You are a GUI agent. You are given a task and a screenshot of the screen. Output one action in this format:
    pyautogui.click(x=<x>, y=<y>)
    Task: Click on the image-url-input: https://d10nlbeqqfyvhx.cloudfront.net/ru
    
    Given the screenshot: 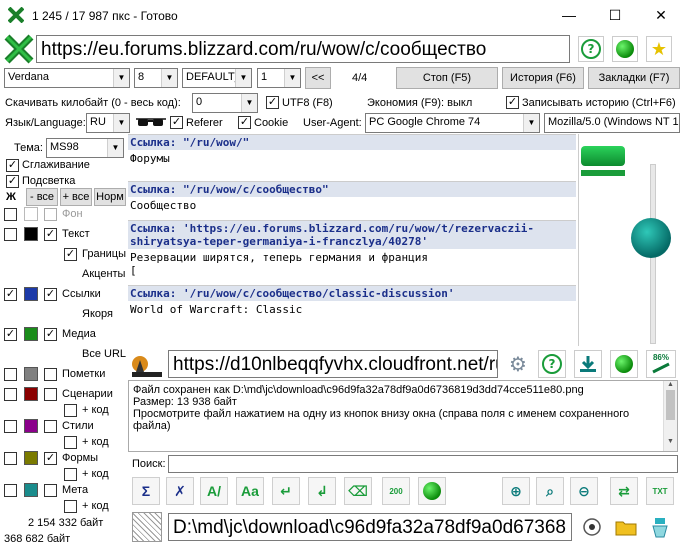 What is the action you would take?
    pyautogui.click(x=333, y=364)
    